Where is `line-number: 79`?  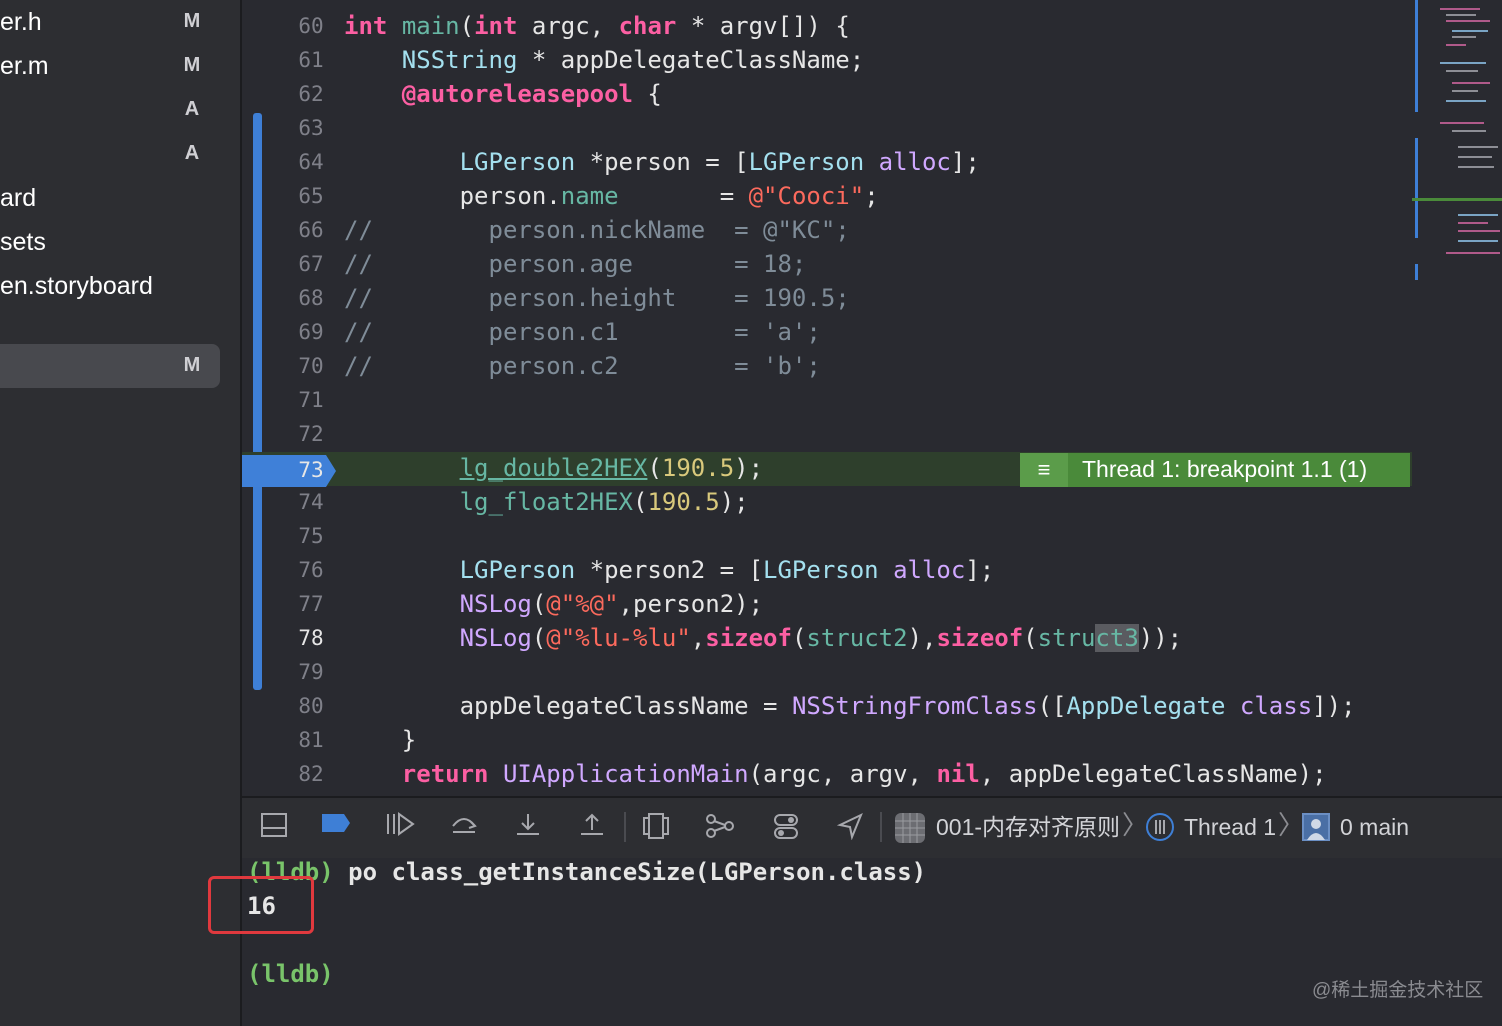
line-number: 79 is located at coordinates (311, 672).